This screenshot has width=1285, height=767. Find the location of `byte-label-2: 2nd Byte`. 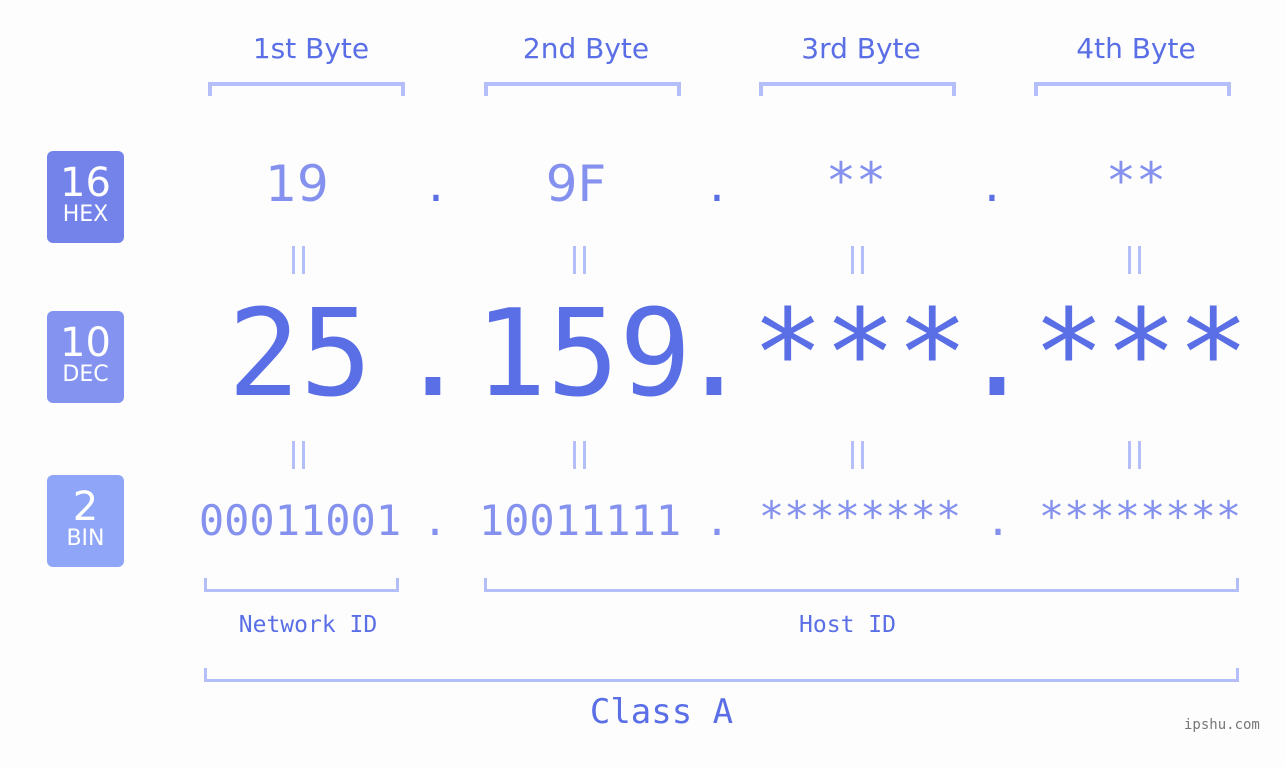

byte-label-2: 2nd Byte is located at coordinates (586, 48).